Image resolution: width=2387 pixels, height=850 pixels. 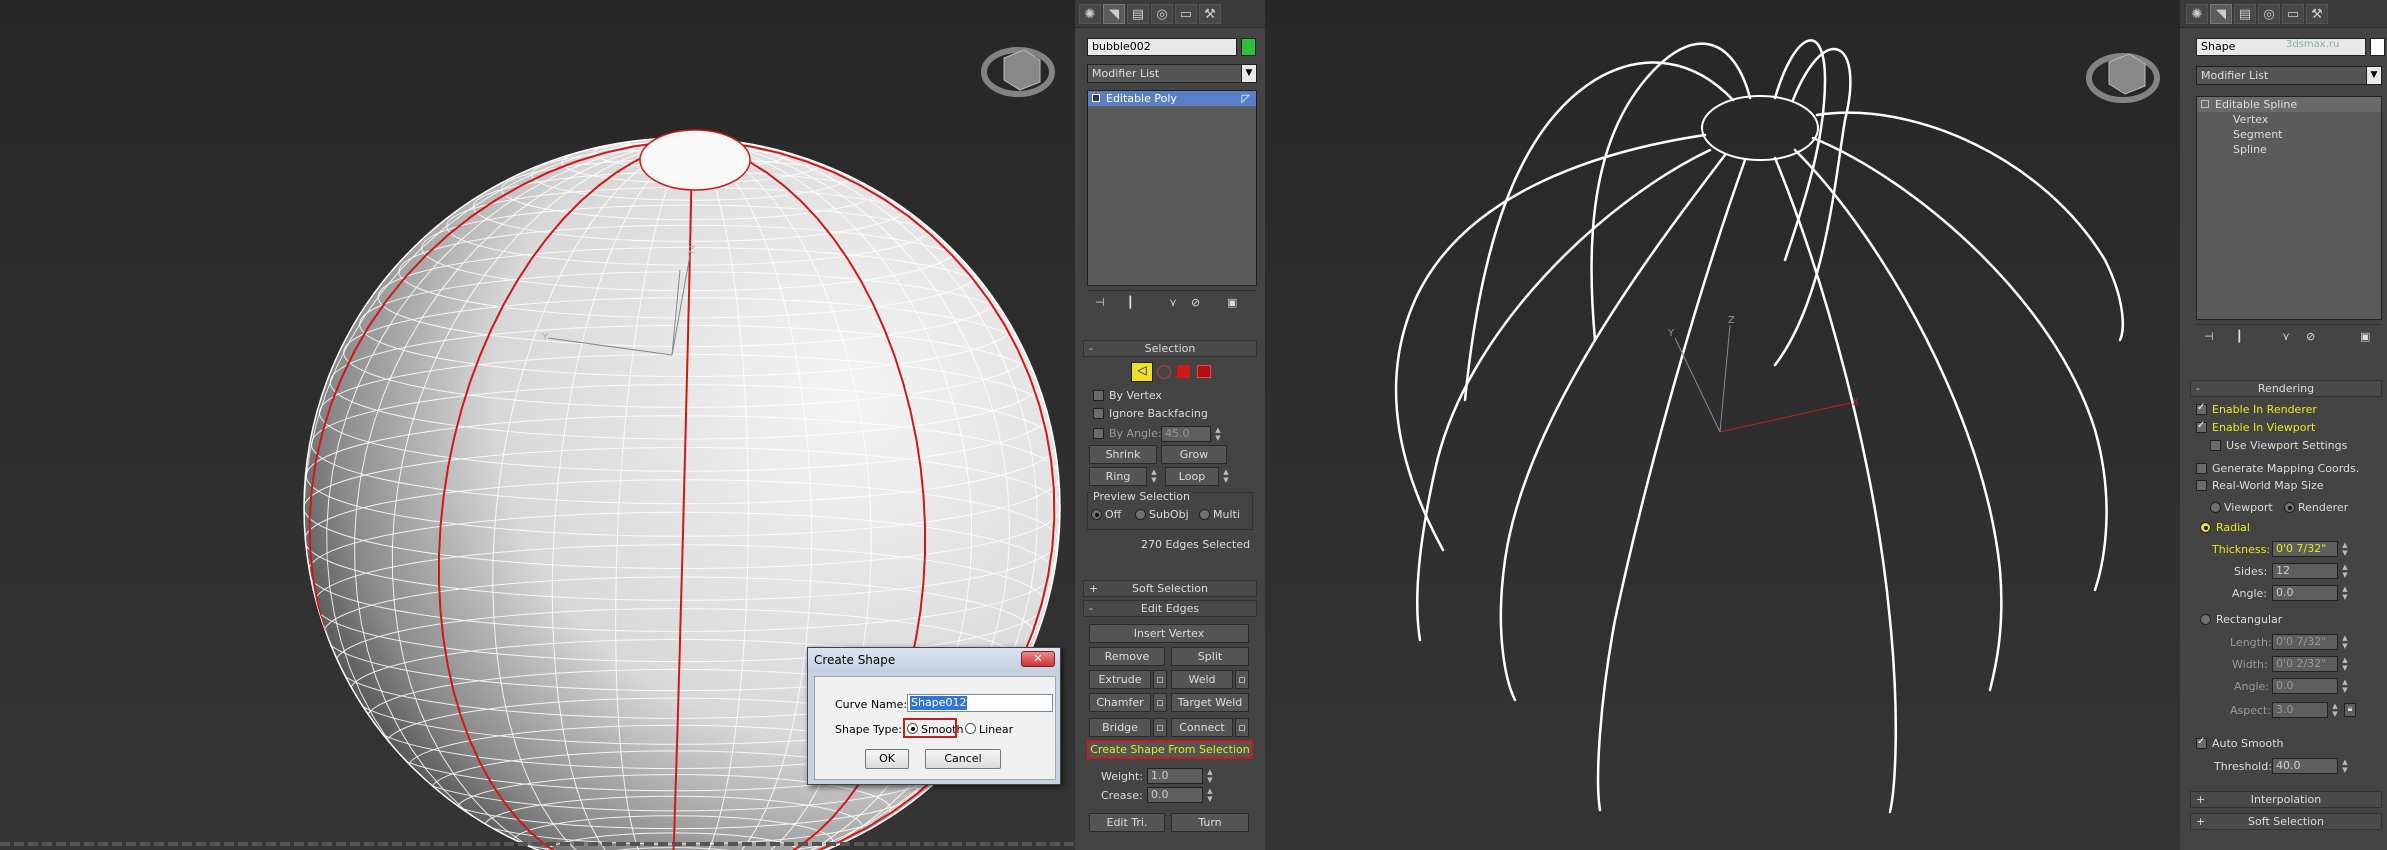 What do you see at coordinates (2289, 104) in the screenshot?
I see `stack-item-editable-spline: Editable Spline` at bounding box center [2289, 104].